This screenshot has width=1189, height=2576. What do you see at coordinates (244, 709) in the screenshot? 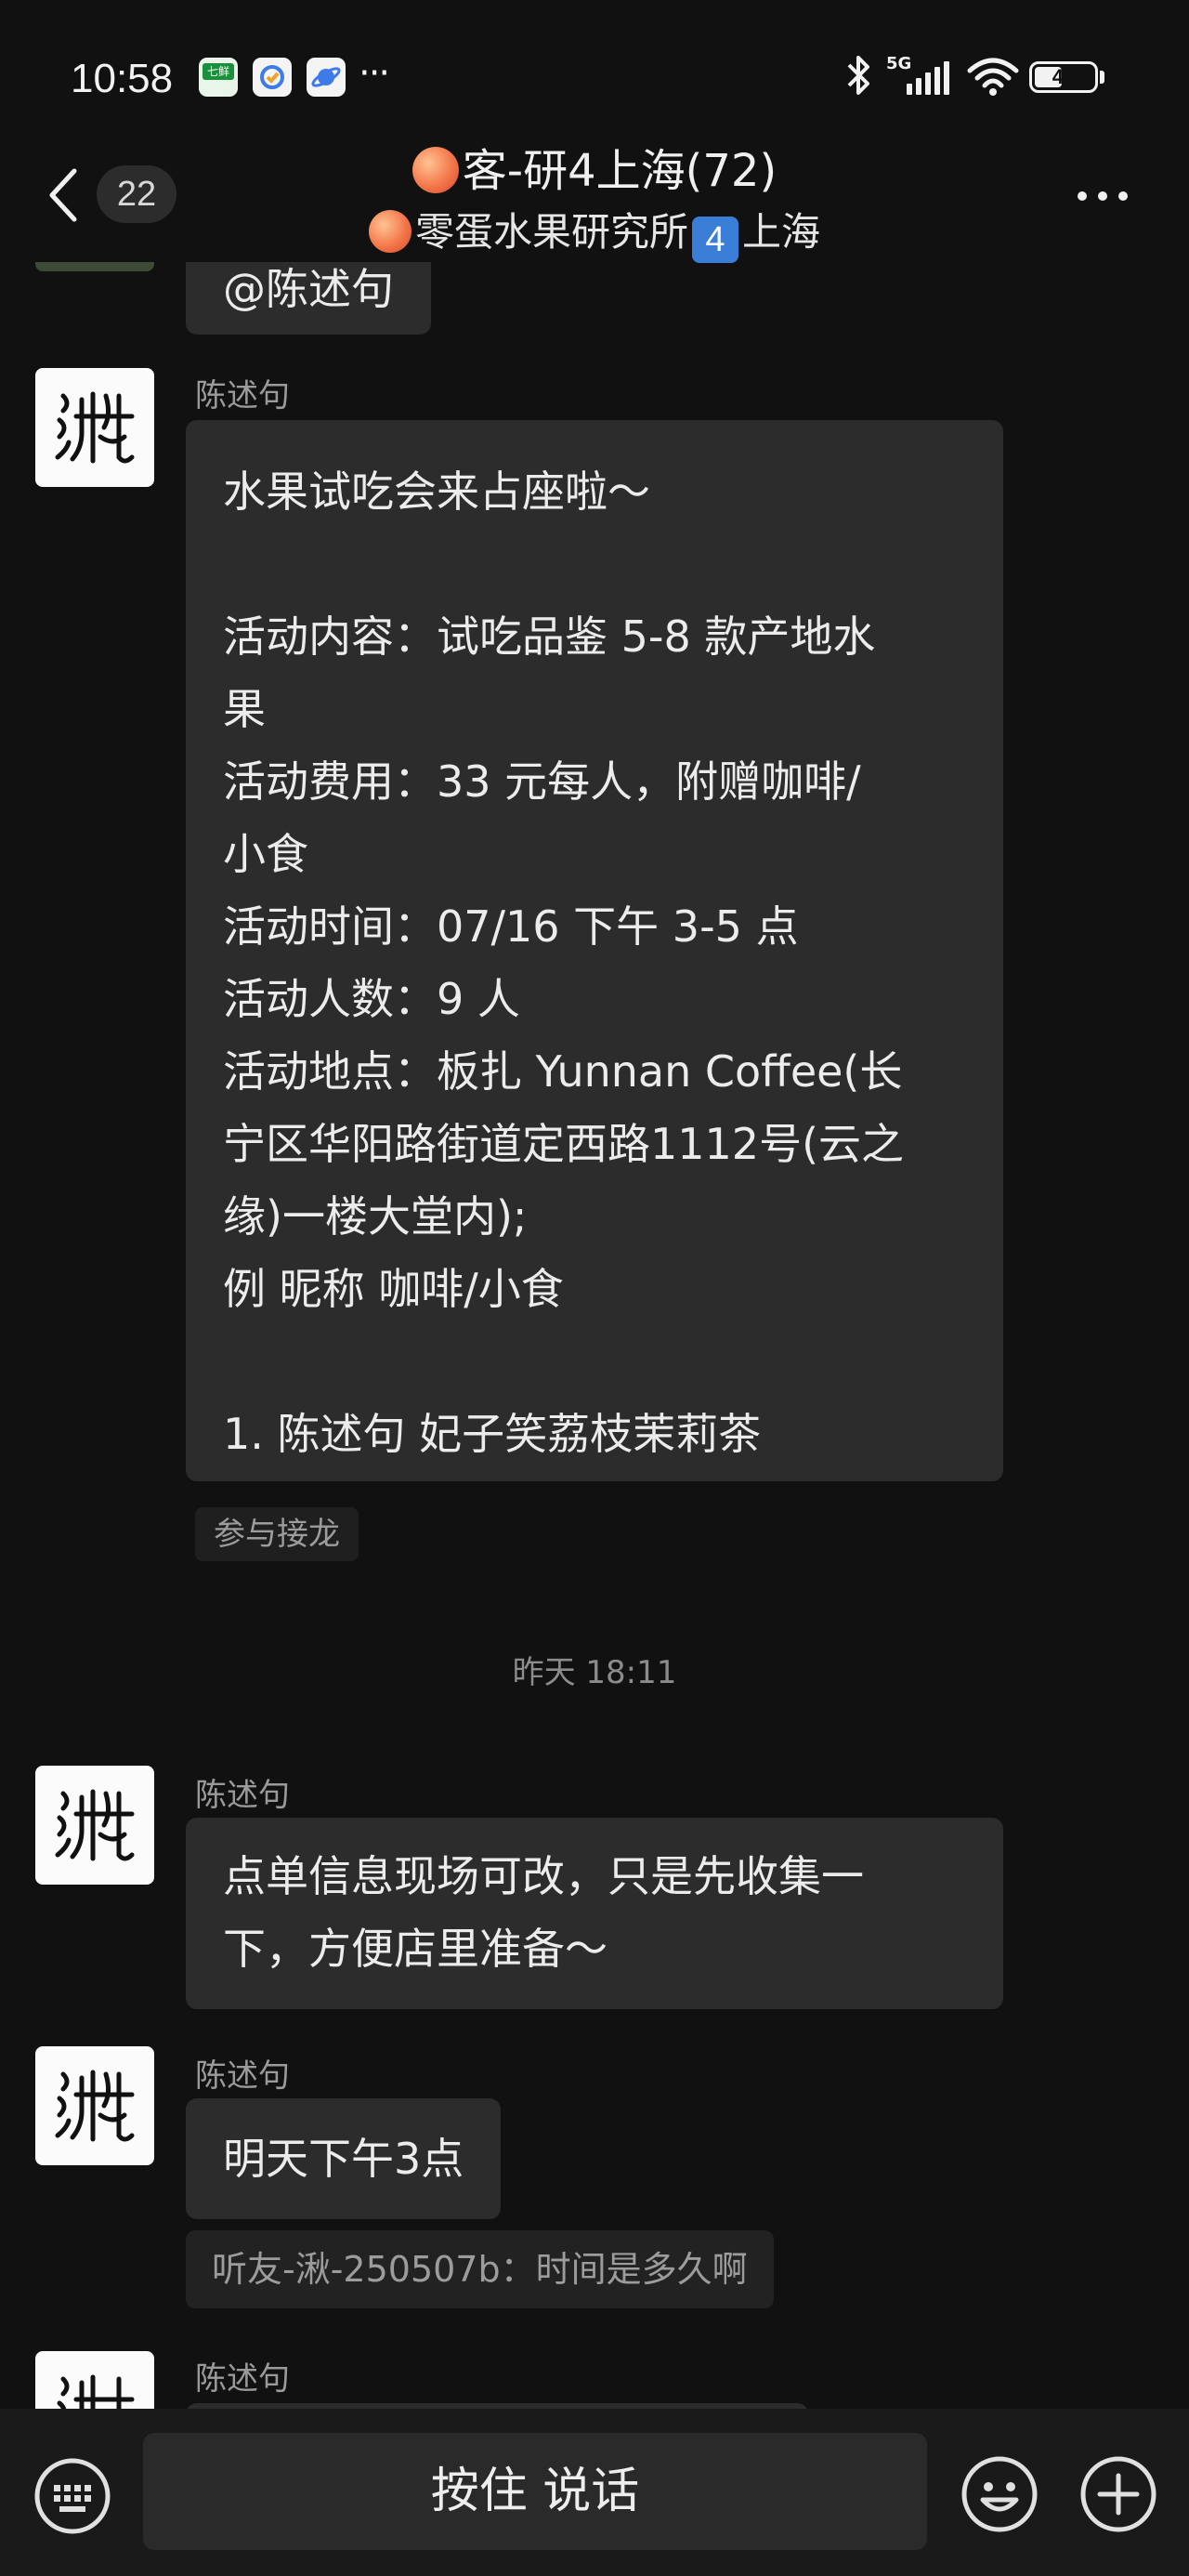
I see `message-line: 果` at bounding box center [244, 709].